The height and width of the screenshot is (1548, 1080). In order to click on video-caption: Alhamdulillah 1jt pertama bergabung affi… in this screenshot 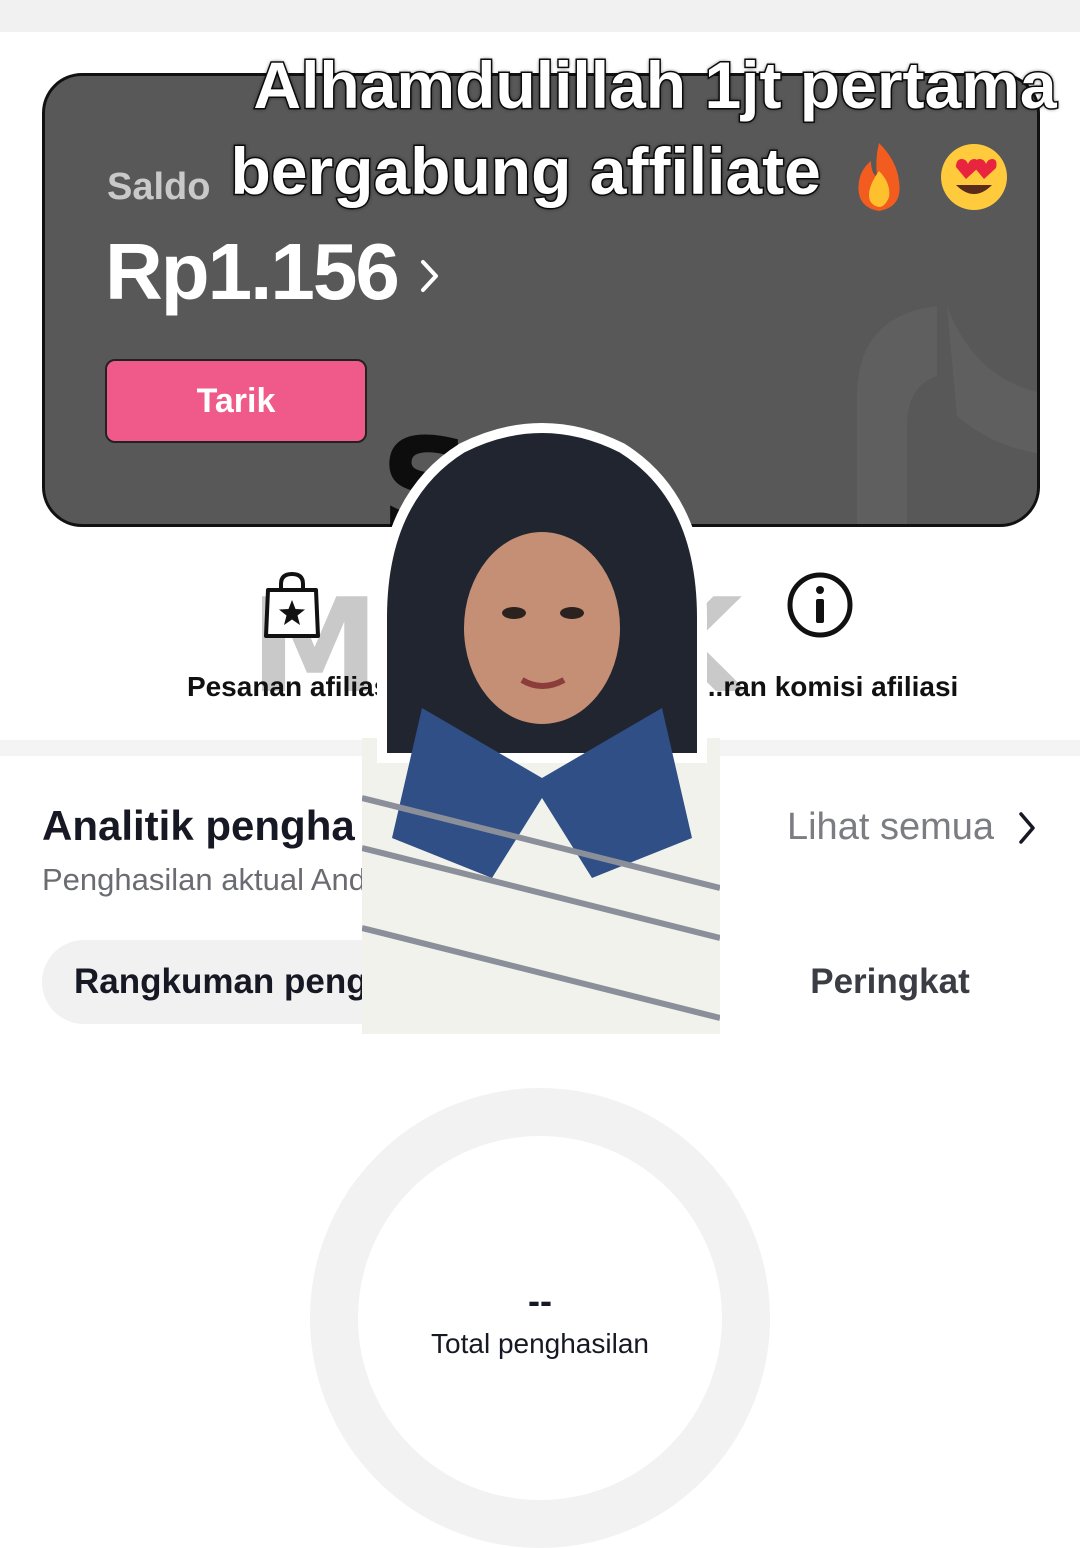, I will do `click(540, 128)`.